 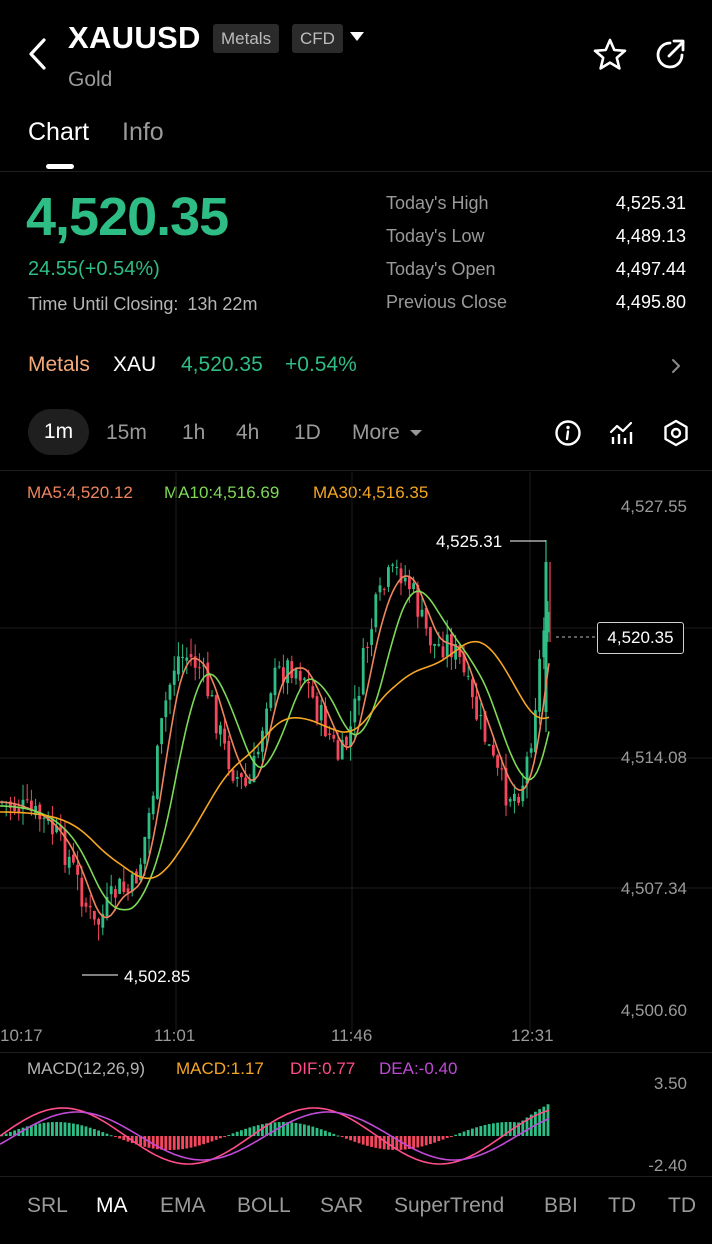 I want to click on market-category: Metals, so click(x=59, y=365).